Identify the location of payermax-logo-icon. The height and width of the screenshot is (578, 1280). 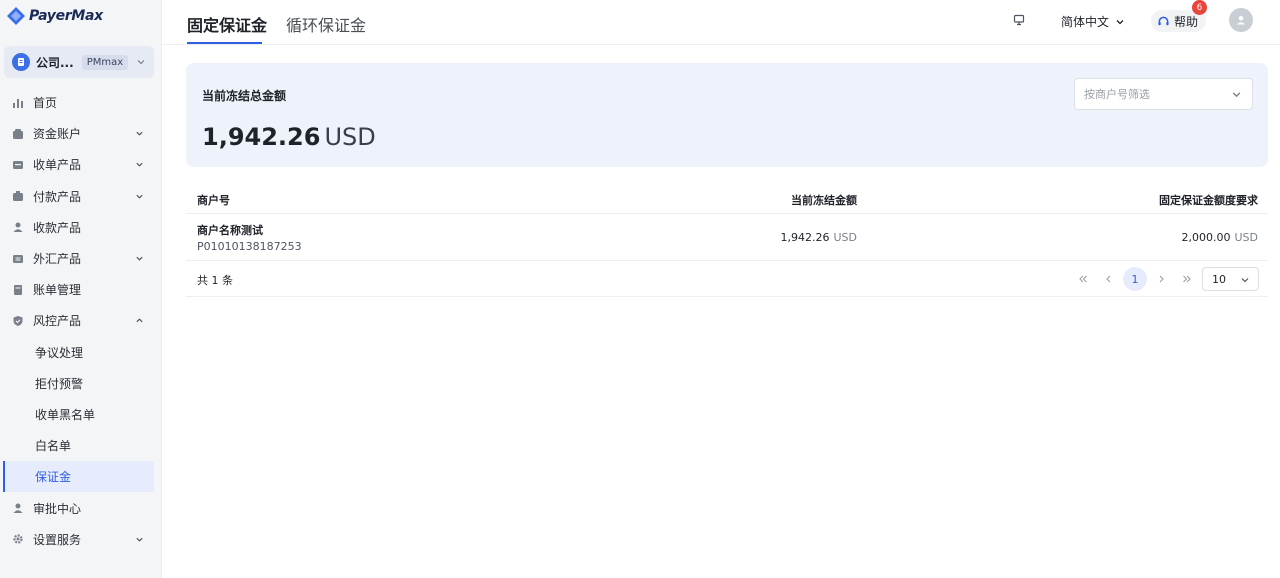
(16, 16).